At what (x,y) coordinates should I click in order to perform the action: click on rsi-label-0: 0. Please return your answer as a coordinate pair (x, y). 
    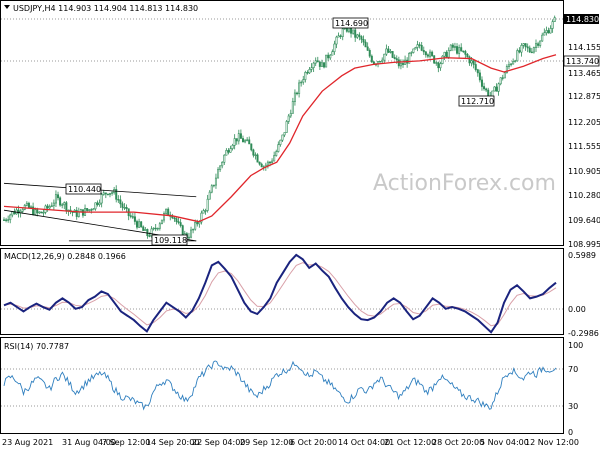
    Looking at the image, I should click on (570, 432).